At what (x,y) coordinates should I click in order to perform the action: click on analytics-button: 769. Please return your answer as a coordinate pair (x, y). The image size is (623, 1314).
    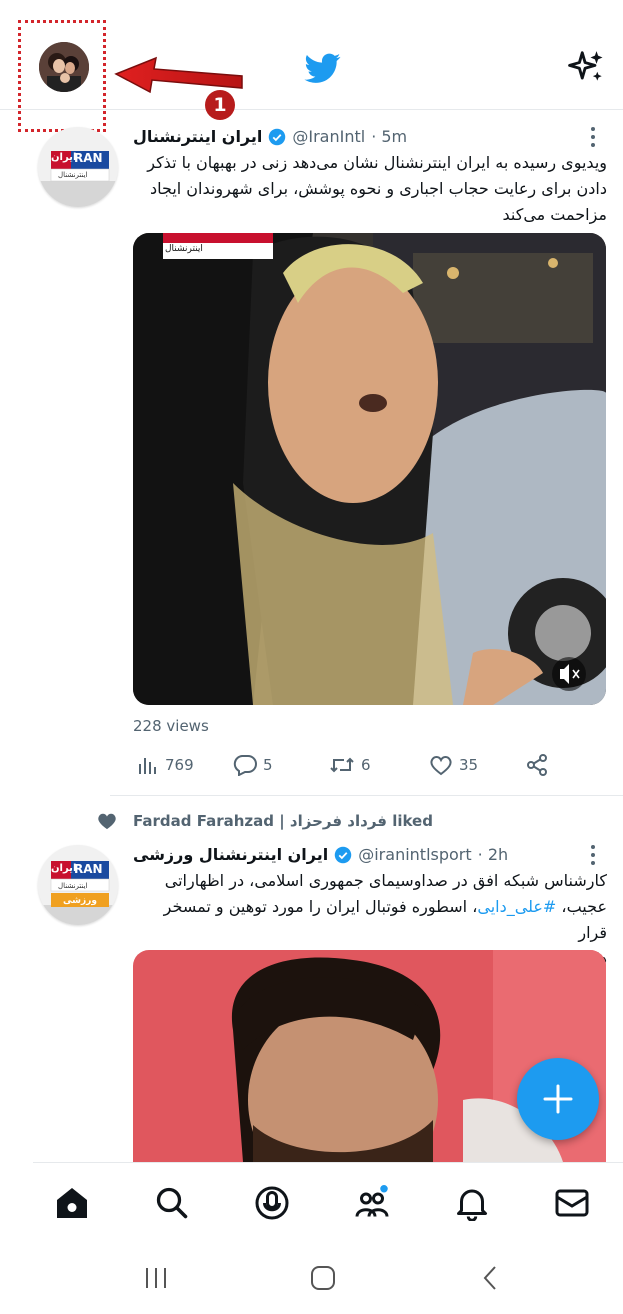
    Looking at the image, I should click on (165, 765).